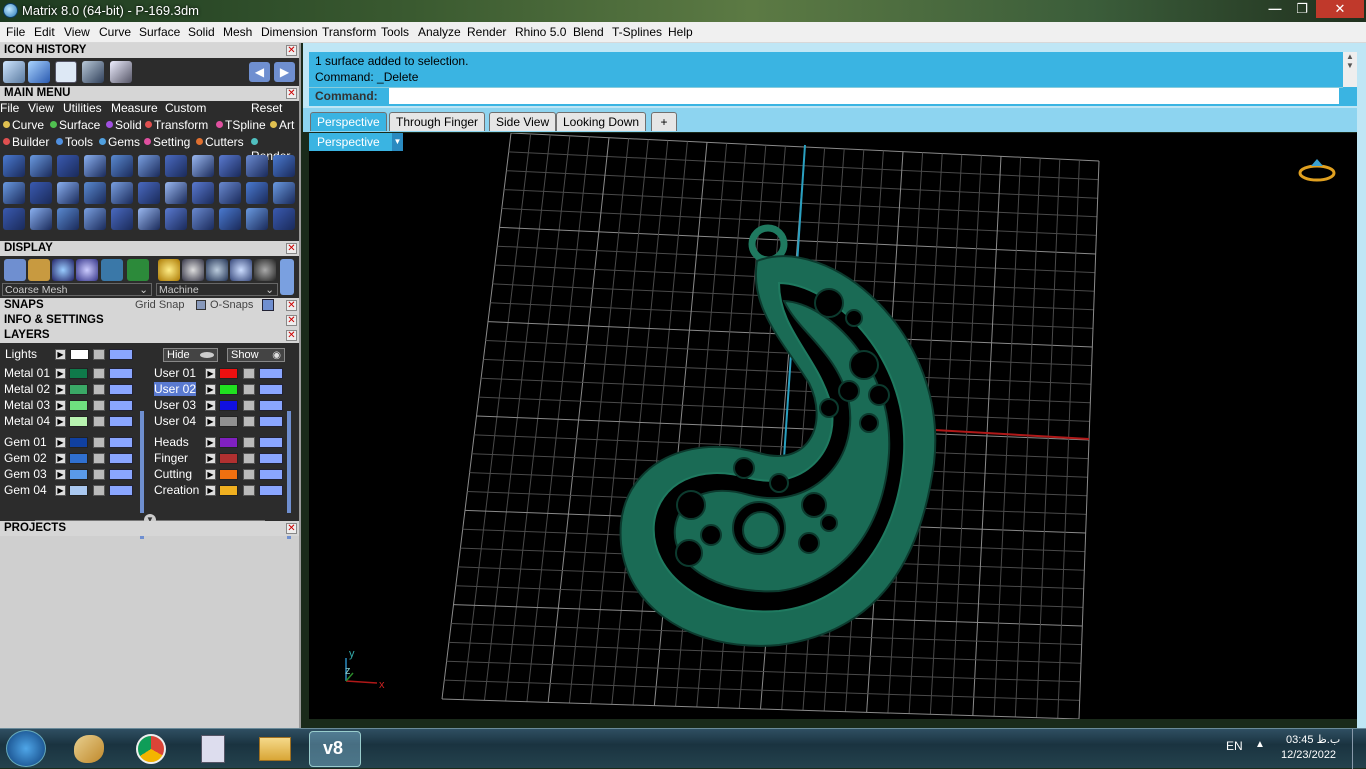 The image size is (1366, 769). What do you see at coordinates (27, 373) in the screenshot?
I see `layer-name: Metal 01` at bounding box center [27, 373].